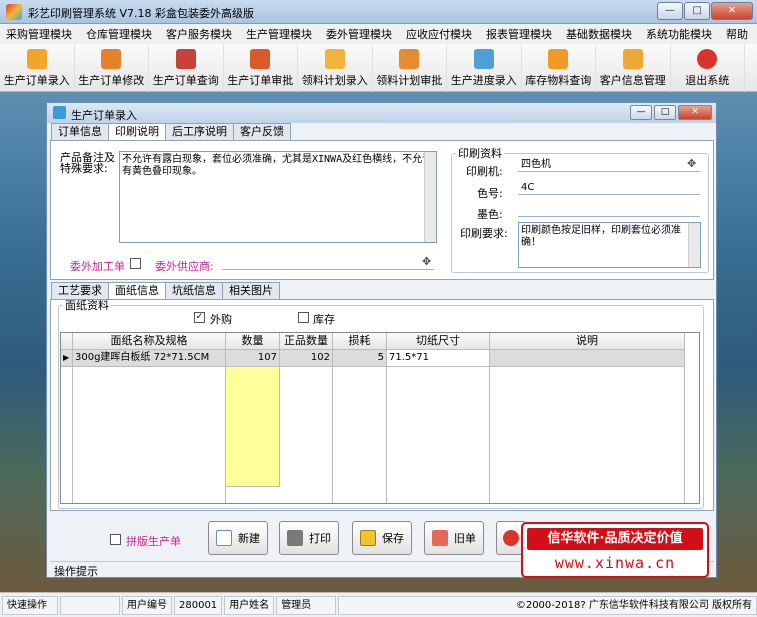  I want to click on buy-label: 外购, so click(221, 319).